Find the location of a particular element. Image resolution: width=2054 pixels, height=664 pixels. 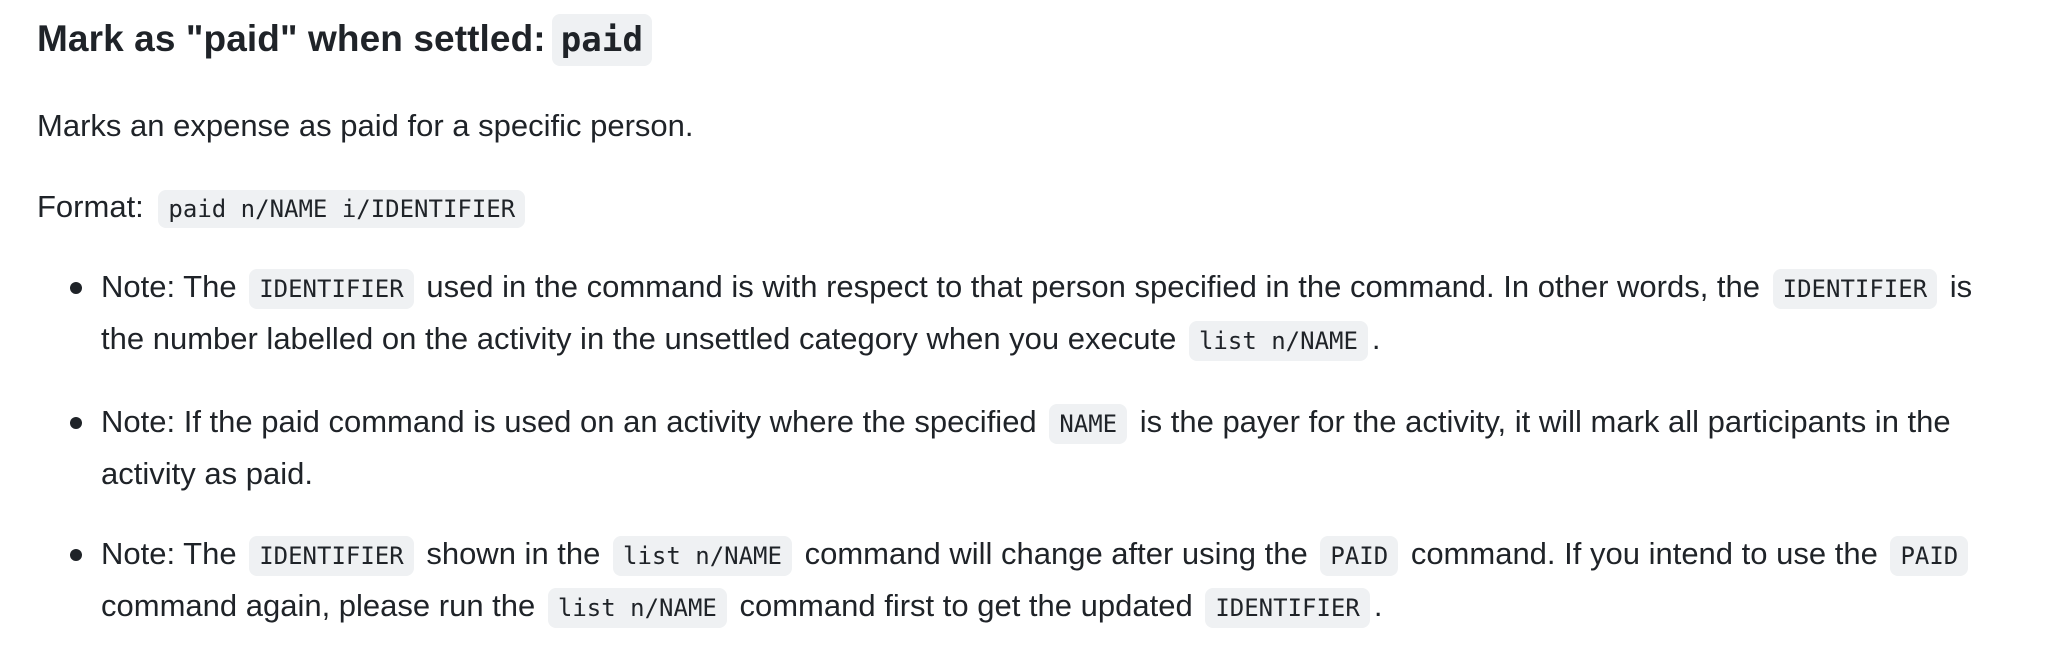

note-text: command first to get the updated is located at coordinates (966, 605).